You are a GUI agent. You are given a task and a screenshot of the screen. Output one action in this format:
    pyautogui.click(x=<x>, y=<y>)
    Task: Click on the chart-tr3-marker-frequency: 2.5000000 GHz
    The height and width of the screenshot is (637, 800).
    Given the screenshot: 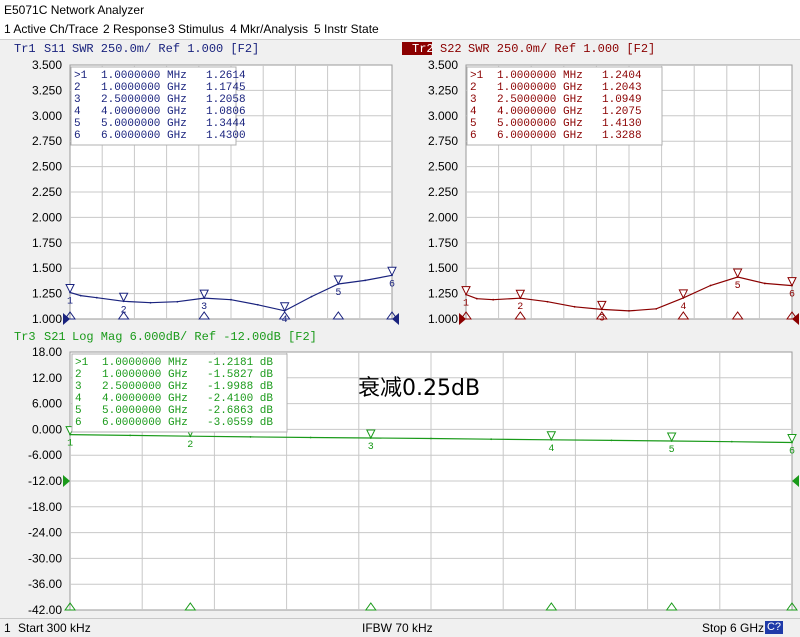 What is the action you would take?
    pyautogui.click(x=145, y=387)
    